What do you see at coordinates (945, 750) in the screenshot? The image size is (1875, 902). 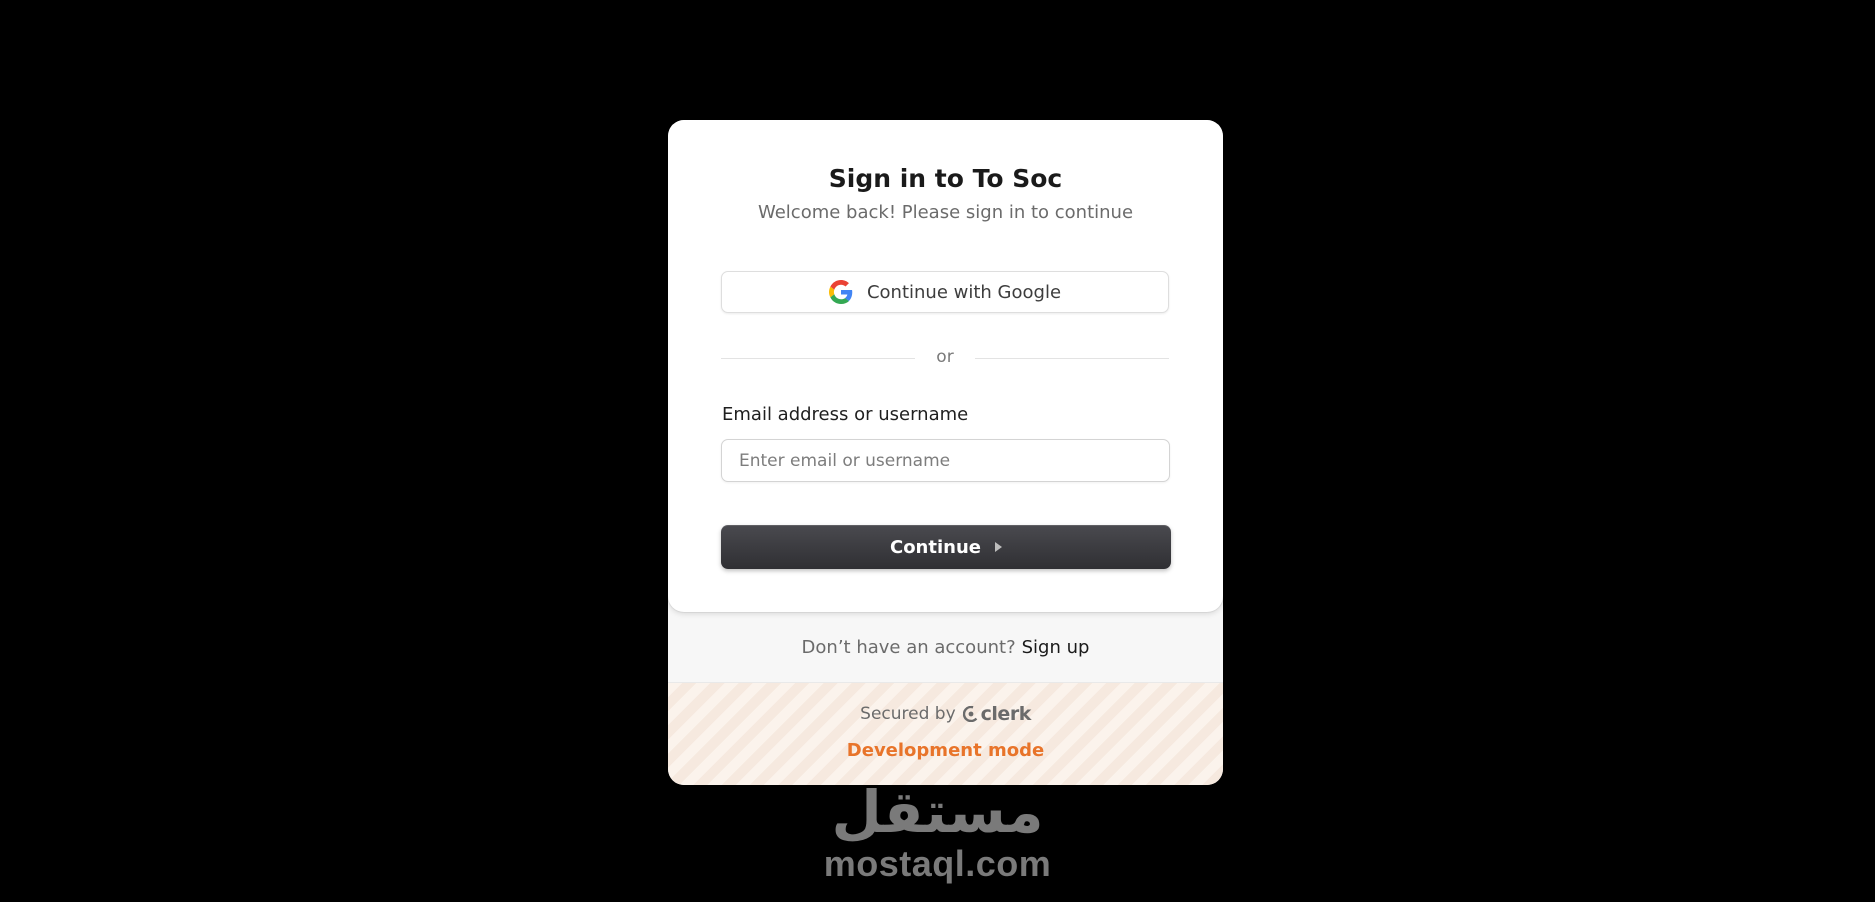 I see `development-mode-badge: Development mode` at bounding box center [945, 750].